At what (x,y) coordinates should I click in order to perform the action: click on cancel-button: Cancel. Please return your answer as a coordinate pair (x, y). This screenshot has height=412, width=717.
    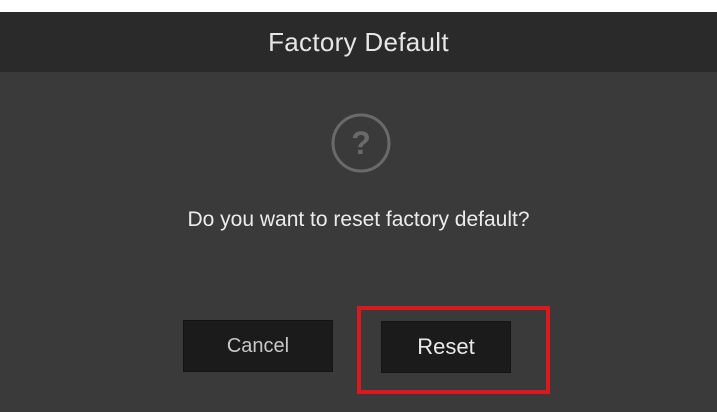
    Looking at the image, I should click on (258, 346).